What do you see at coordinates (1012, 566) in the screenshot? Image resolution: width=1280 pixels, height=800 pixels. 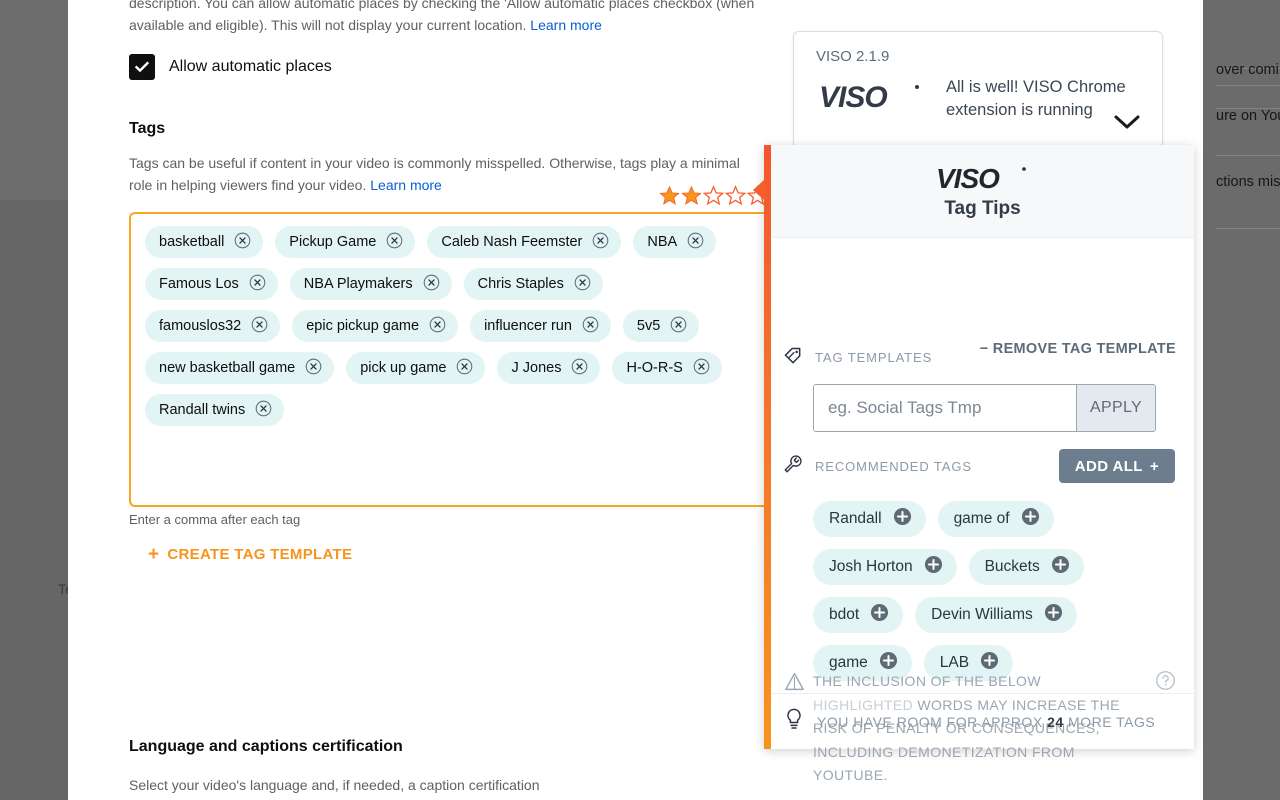 I see `recommended-tag-label: Buckets` at bounding box center [1012, 566].